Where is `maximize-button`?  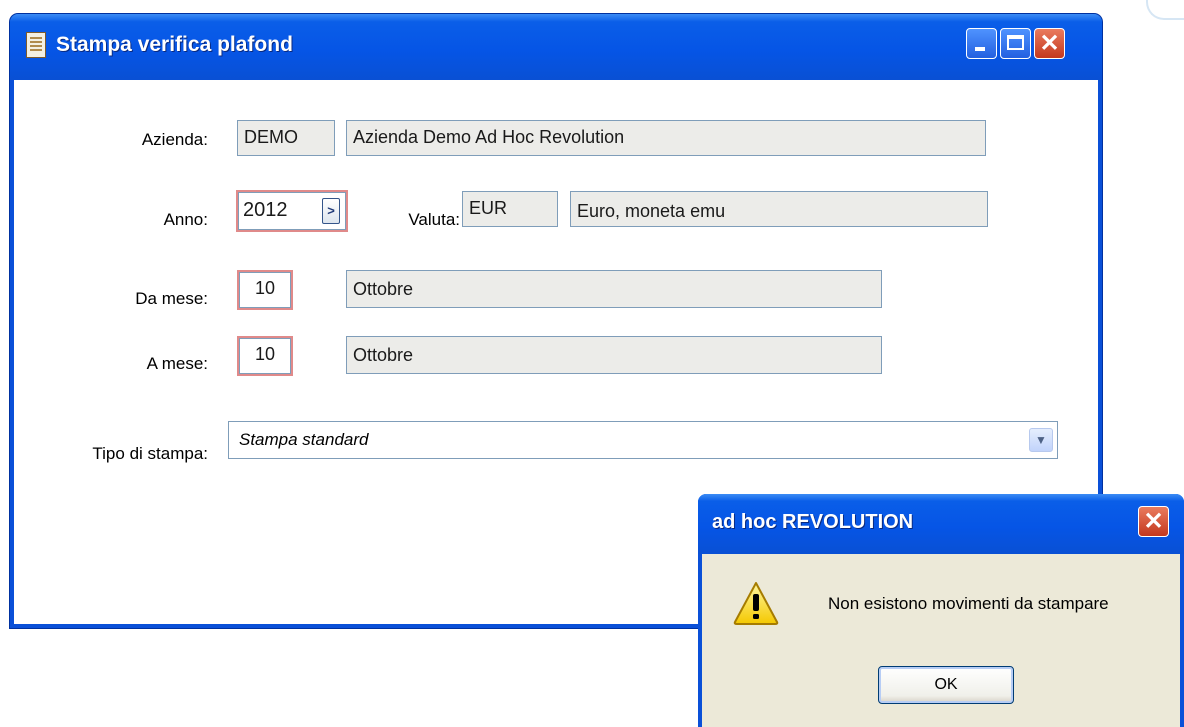
maximize-button is located at coordinates (1015, 43).